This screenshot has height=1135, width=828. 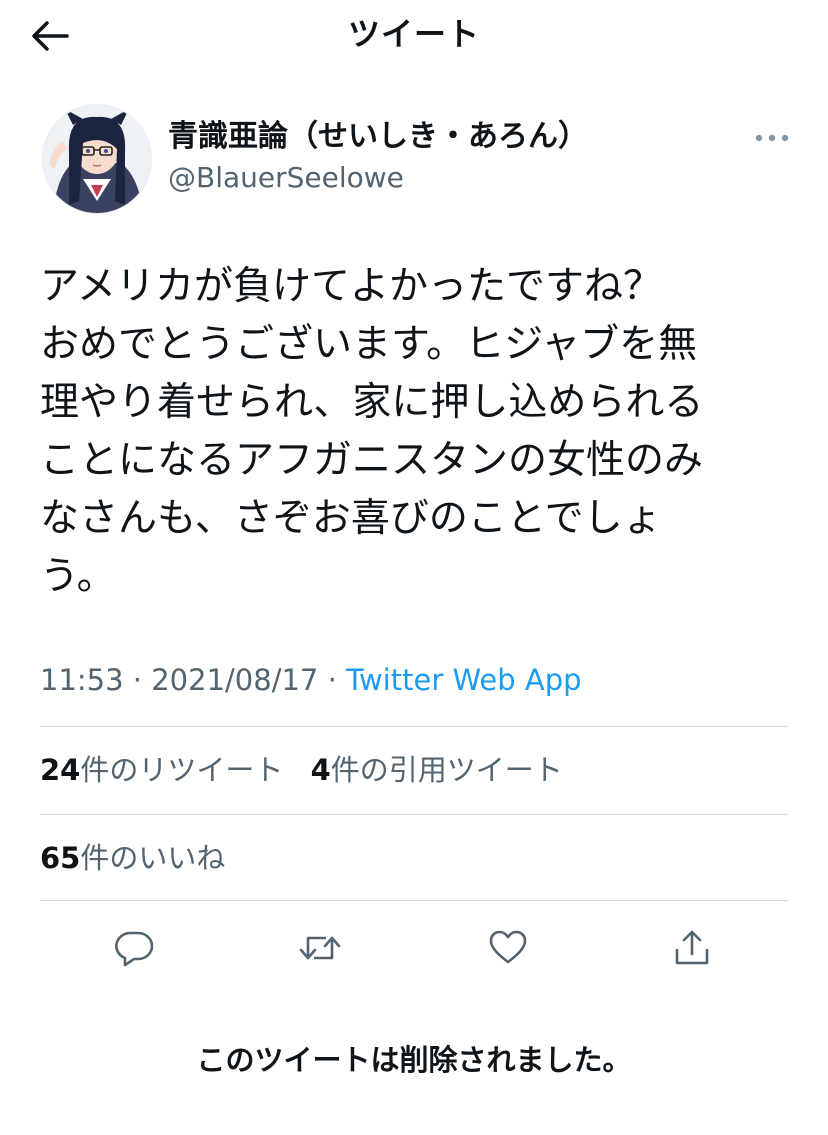 What do you see at coordinates (320, 770) in the screenshot?
I see `quotes-count: 4` at bounding box center [320, 770].